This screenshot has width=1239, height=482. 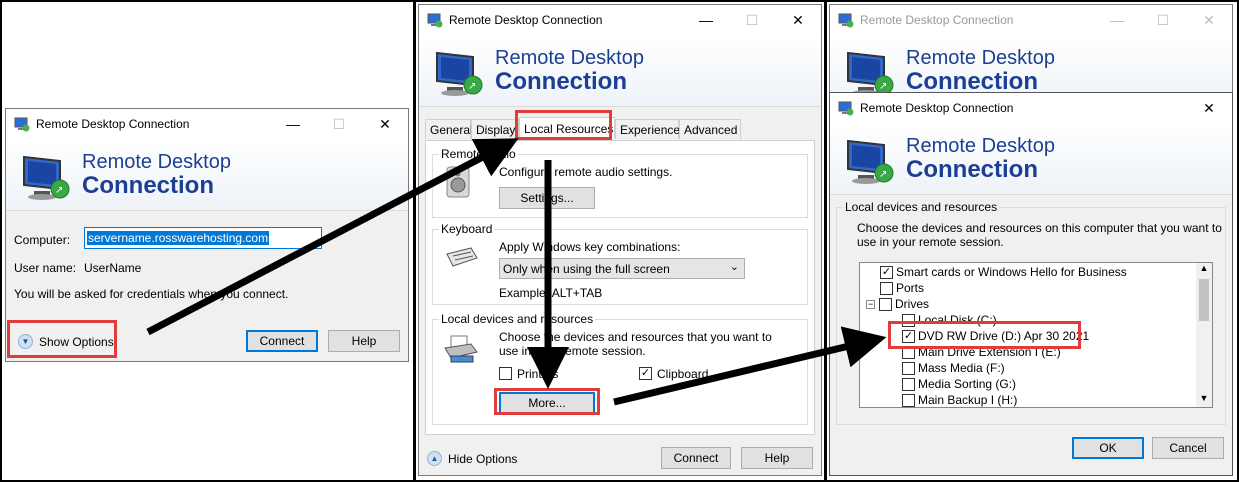 What do you see at coordinates (434, 458) in the screenshot?
I see `chevron-up-icon: ▲` at bounding box center [434, 458].